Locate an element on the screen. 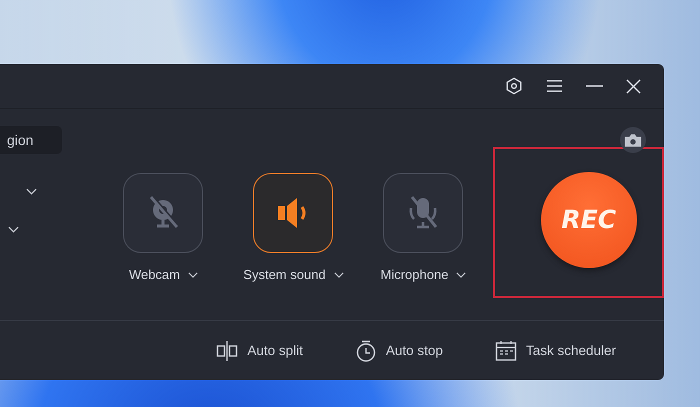  menu-icon is located at coordinates (554, 86).